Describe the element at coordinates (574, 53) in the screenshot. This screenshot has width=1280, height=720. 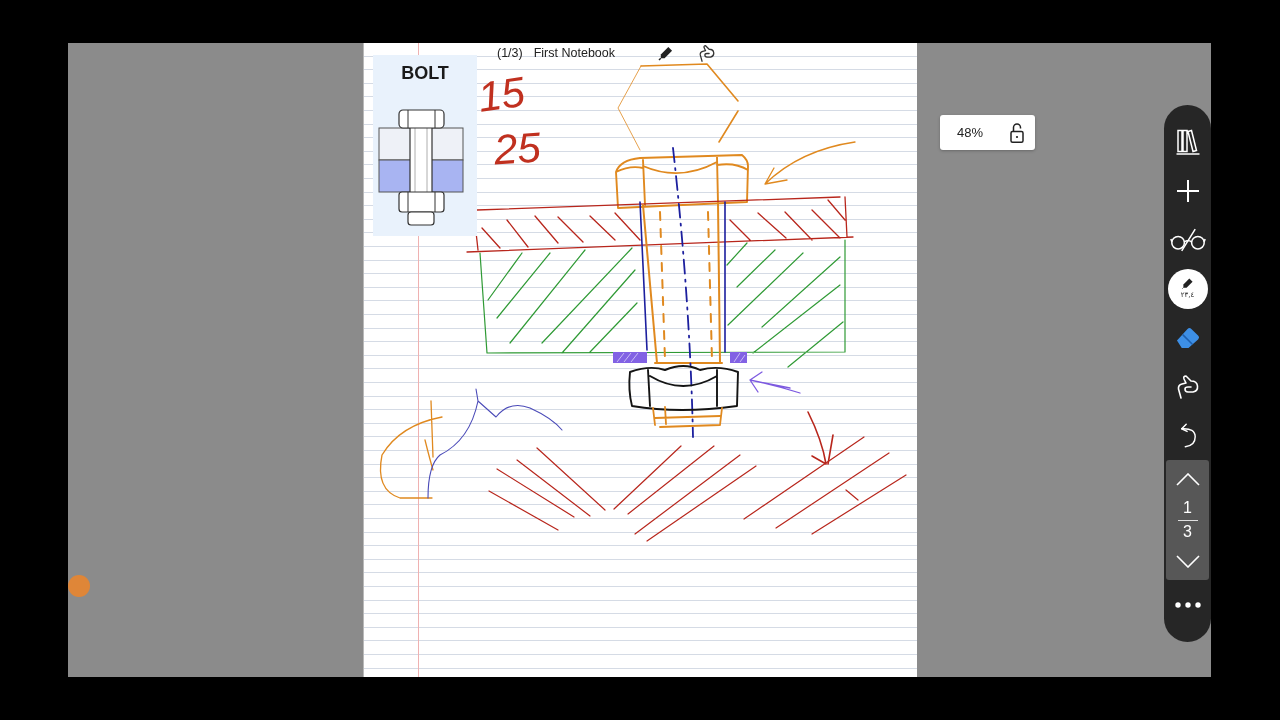
I see `notebook-title: First Notebook` at that location.